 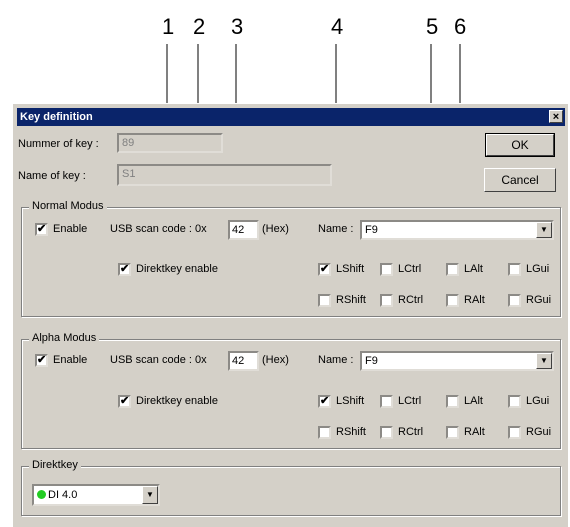 I want to click on green-status-dot-icon, so click(x=41, y=494).